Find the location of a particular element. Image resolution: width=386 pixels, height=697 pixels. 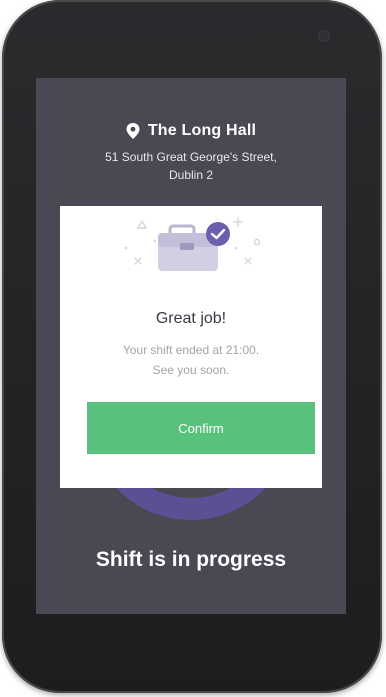

shift-status-text: Shift is in progress is located at coordinates (191, 559).